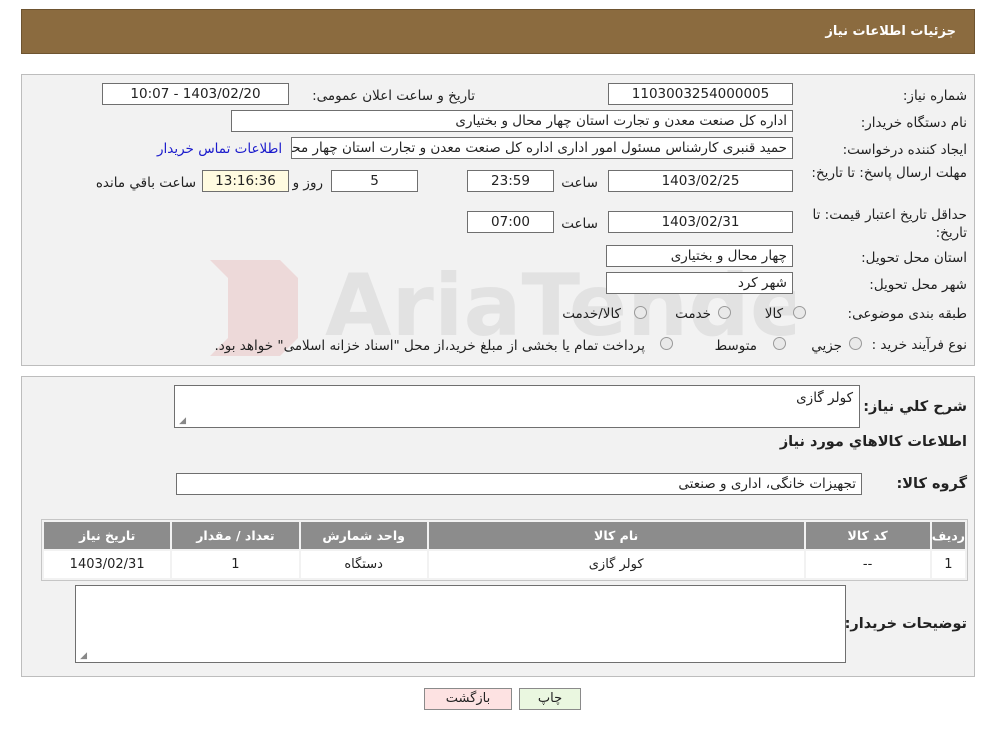 The image size is (985, 733). I want to click on description-text: کولر گازی, so click(824, 398).